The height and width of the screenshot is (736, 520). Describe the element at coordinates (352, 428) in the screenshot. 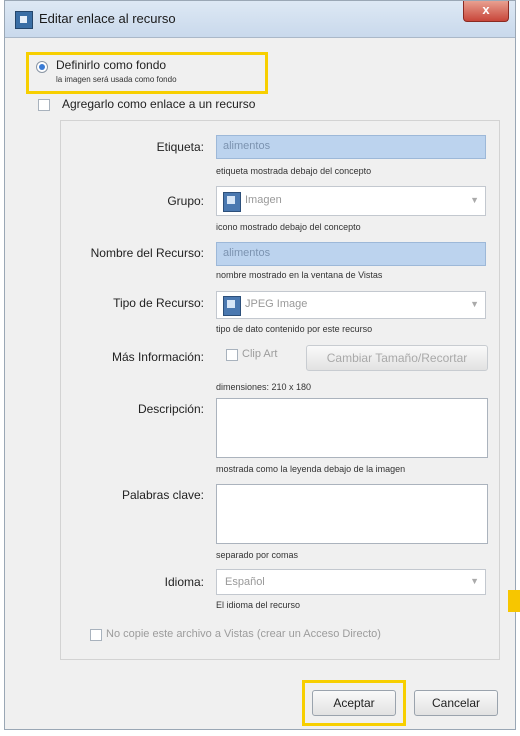

I see `descripcion-textarea` at that location.